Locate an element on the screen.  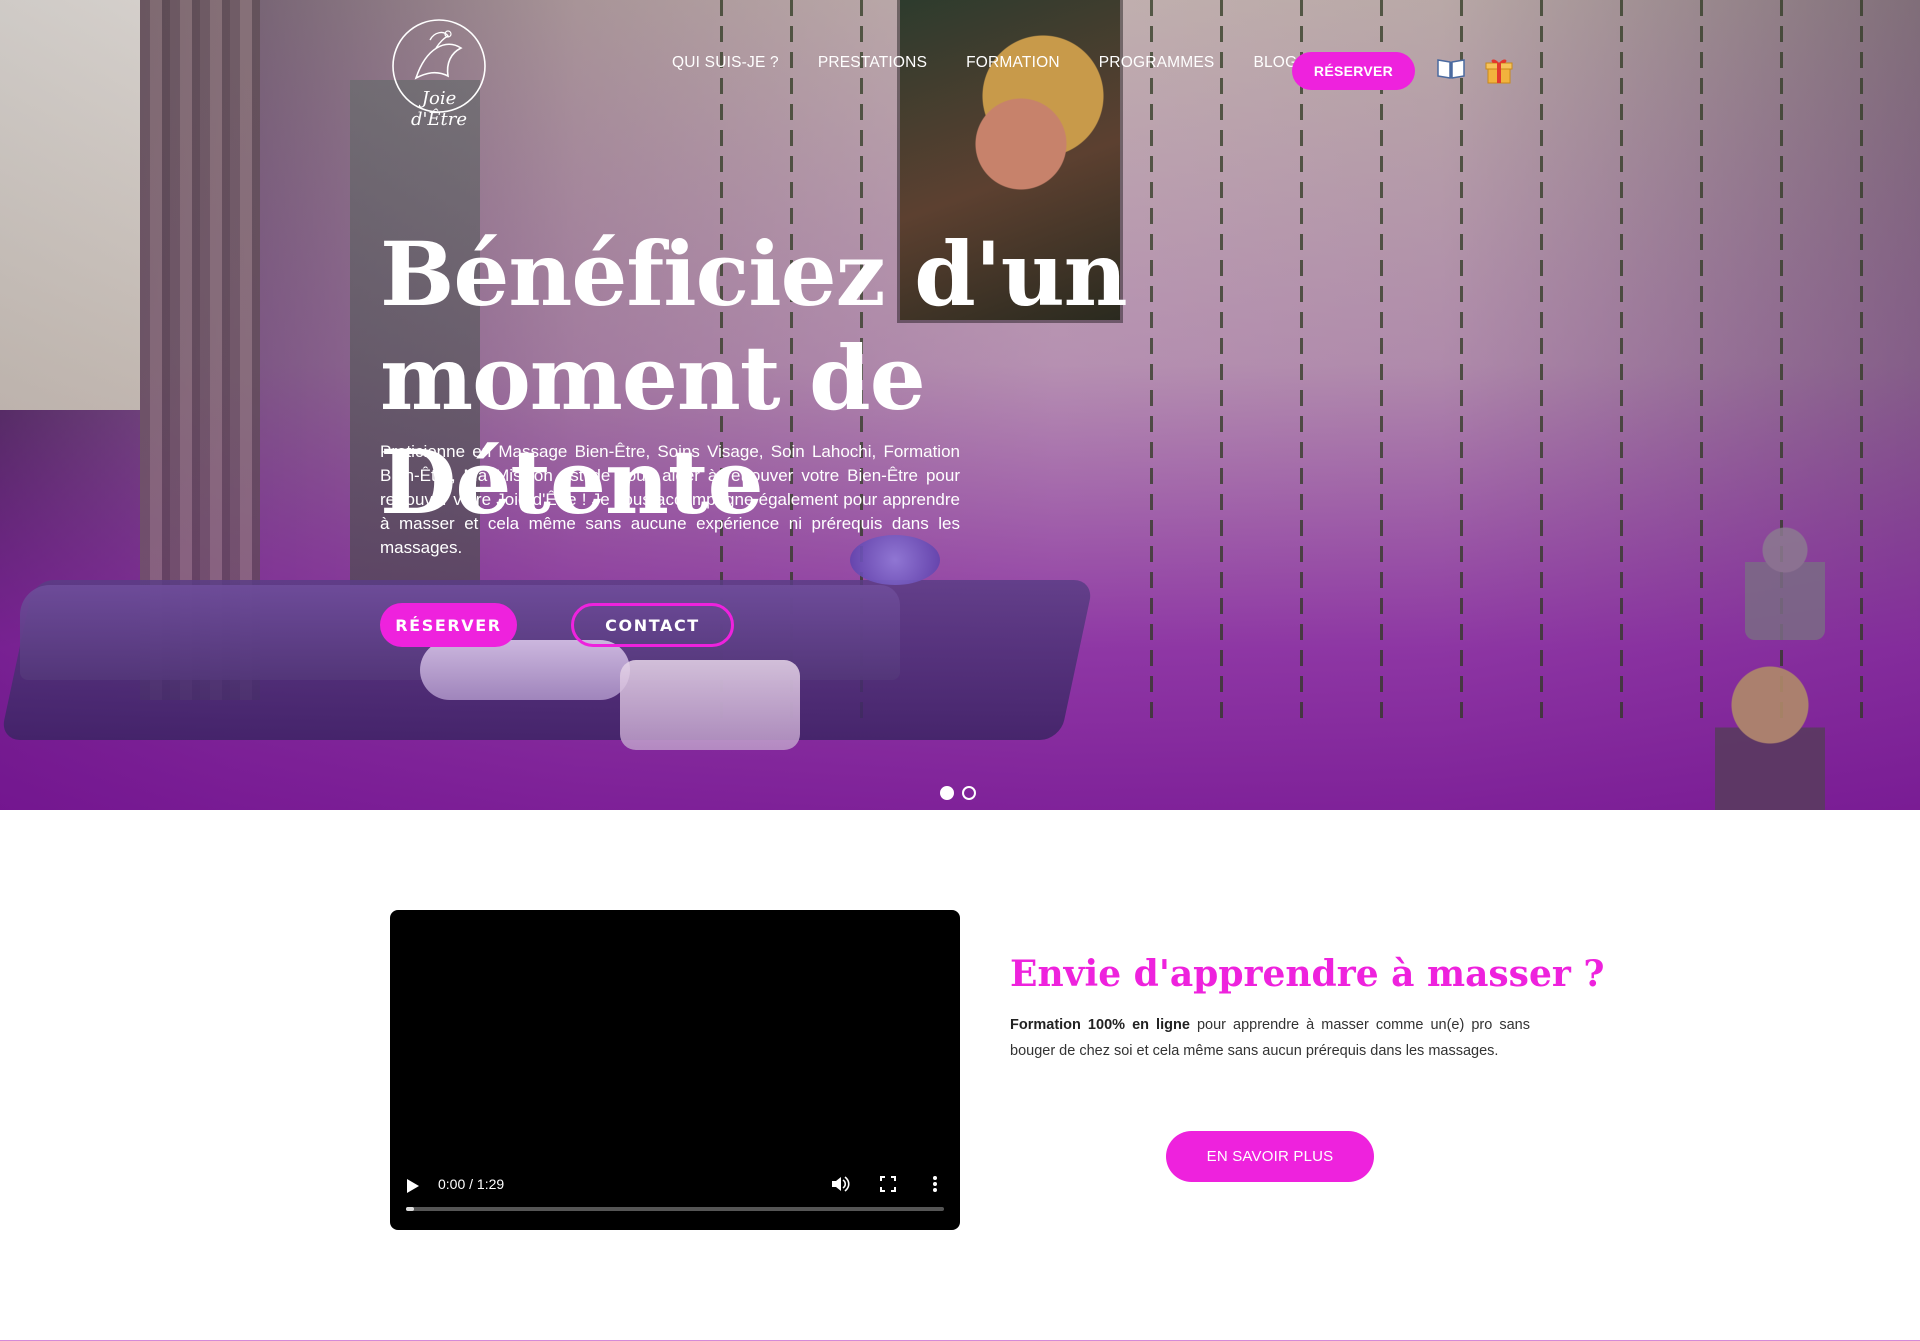
hero-reserve-button: RÉSERVER is located at coordinates (448, 625).